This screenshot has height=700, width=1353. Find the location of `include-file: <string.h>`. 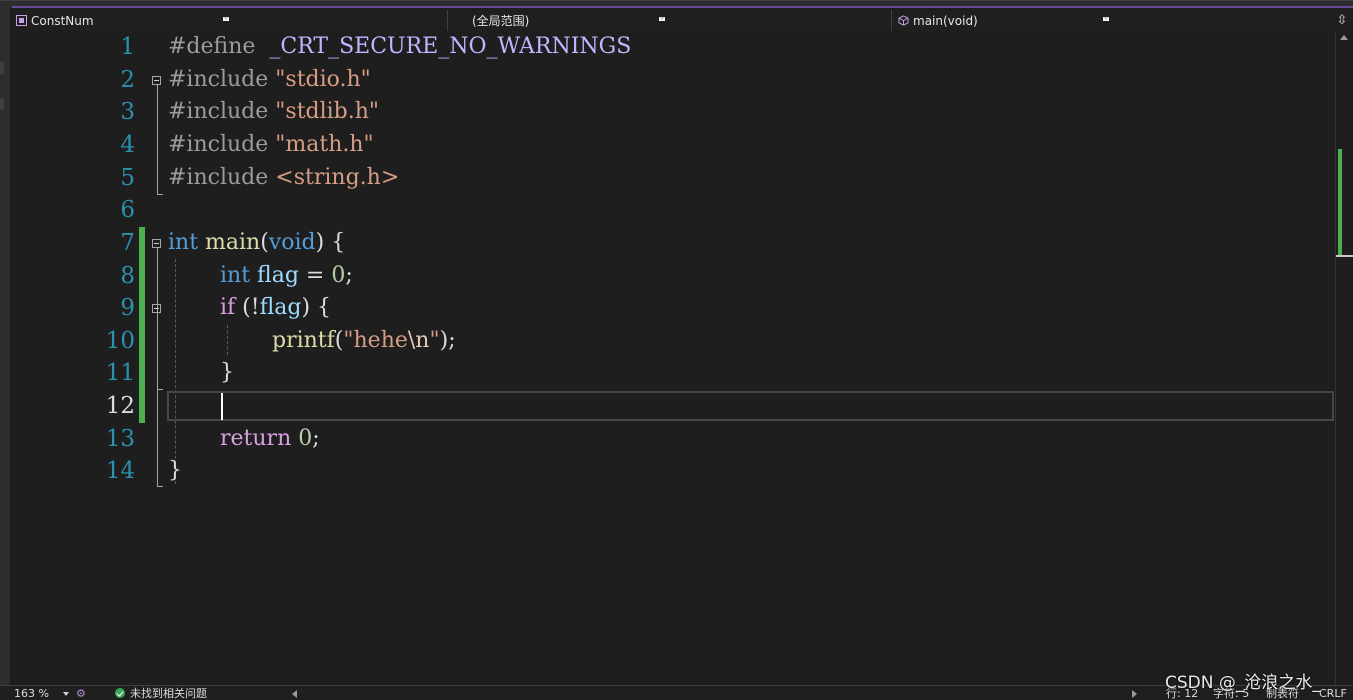

include-file: <string.h> is located at coordinates (337, 177).